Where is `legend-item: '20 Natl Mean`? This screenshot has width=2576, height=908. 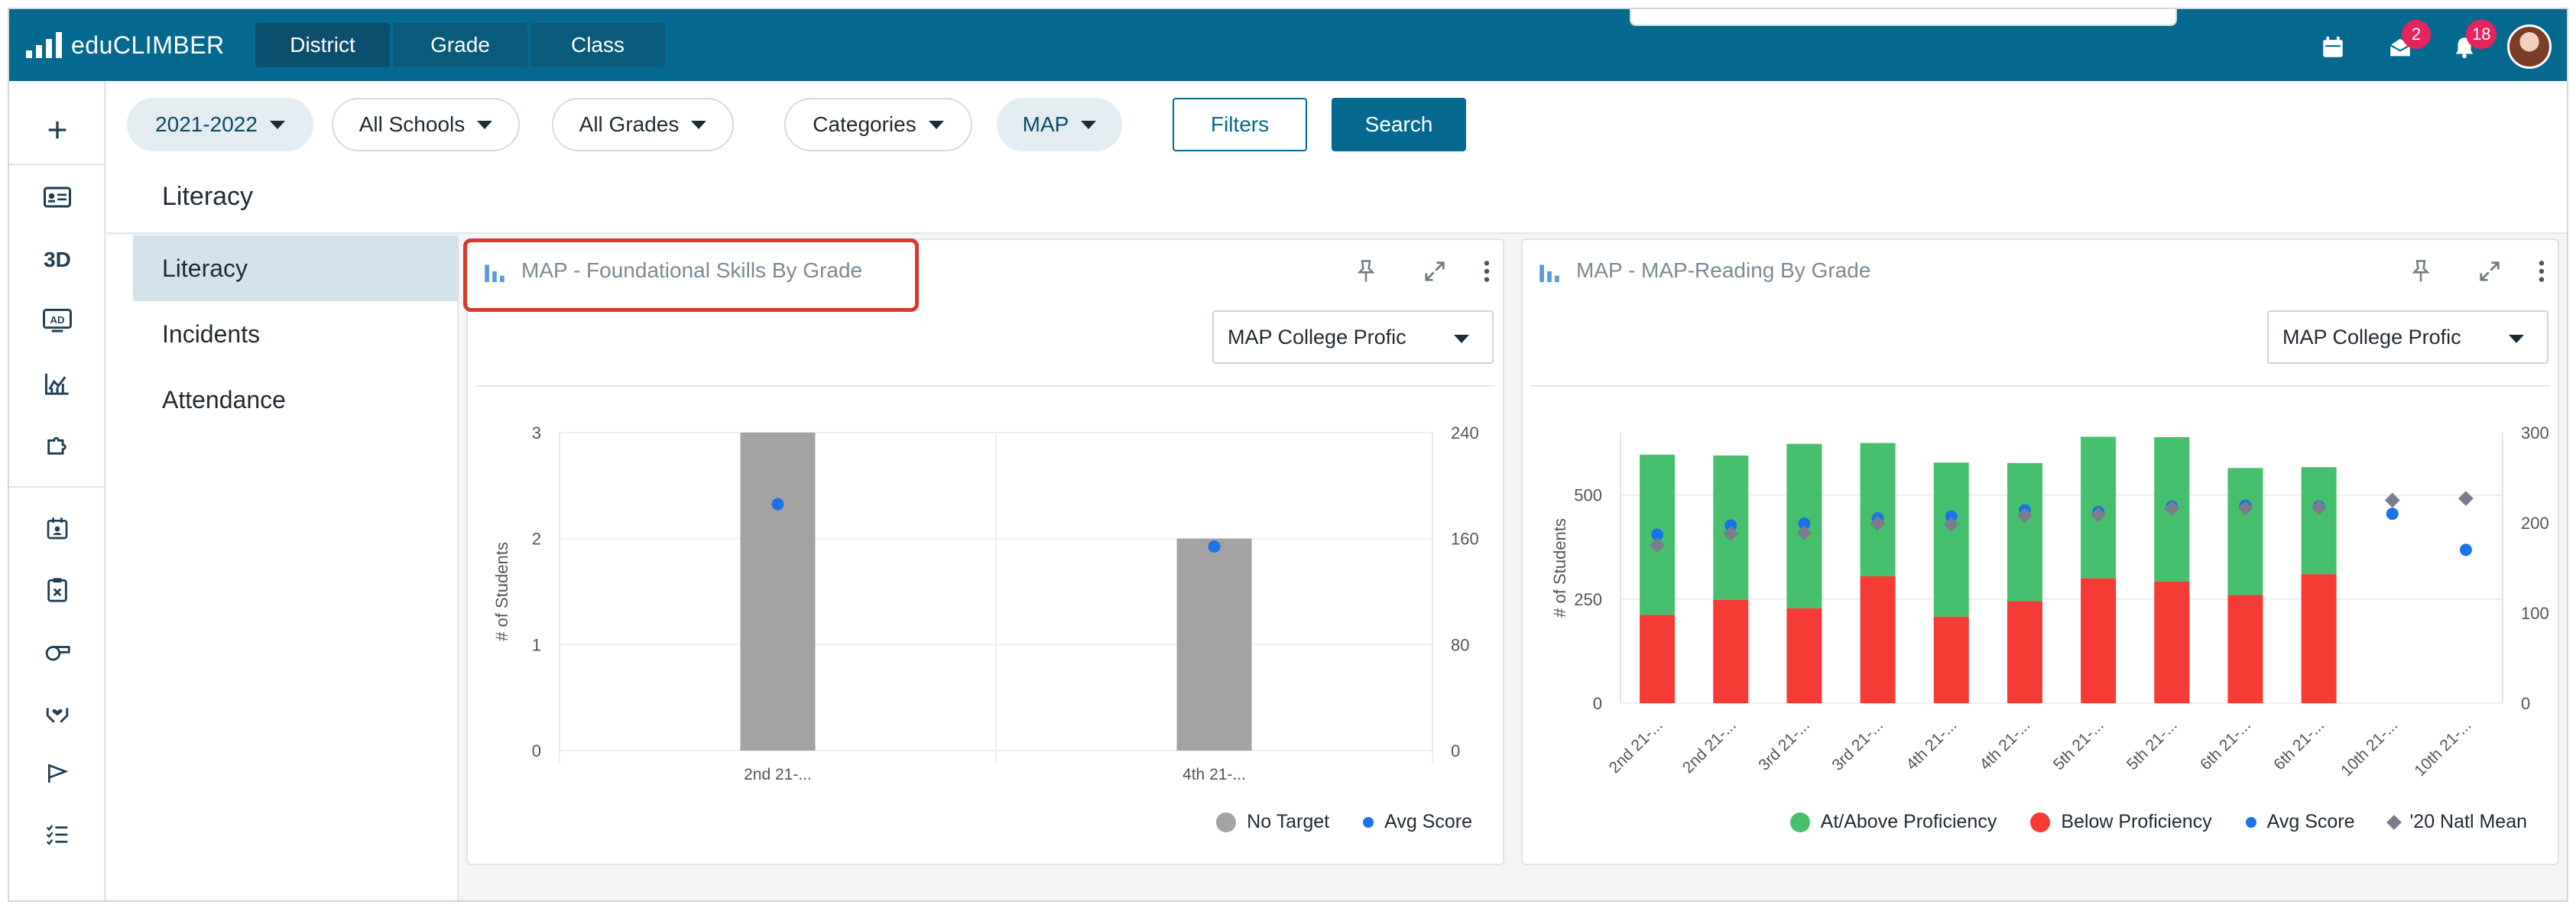
legend-item: '20 Natl Mean is located at coordinates (2456, 822).